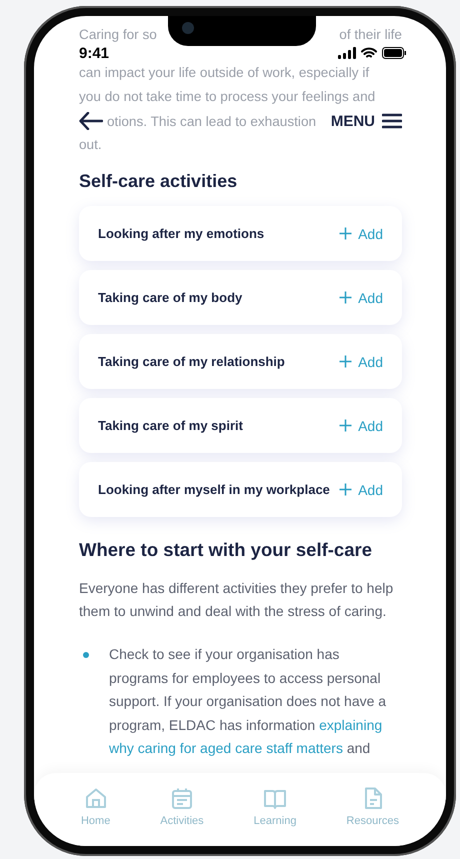 This screenshot has width=460, height=859. Describe the element at coordinates (366, 121) in the screenshot. I see `menu-button: MENU` at that location.